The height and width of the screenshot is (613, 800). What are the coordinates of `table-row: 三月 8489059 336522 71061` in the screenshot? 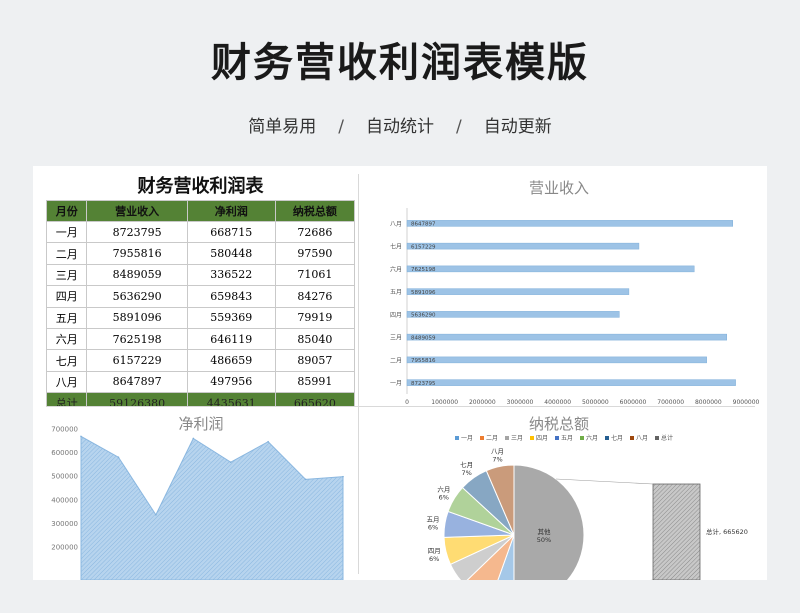 It's located at (200, 275).